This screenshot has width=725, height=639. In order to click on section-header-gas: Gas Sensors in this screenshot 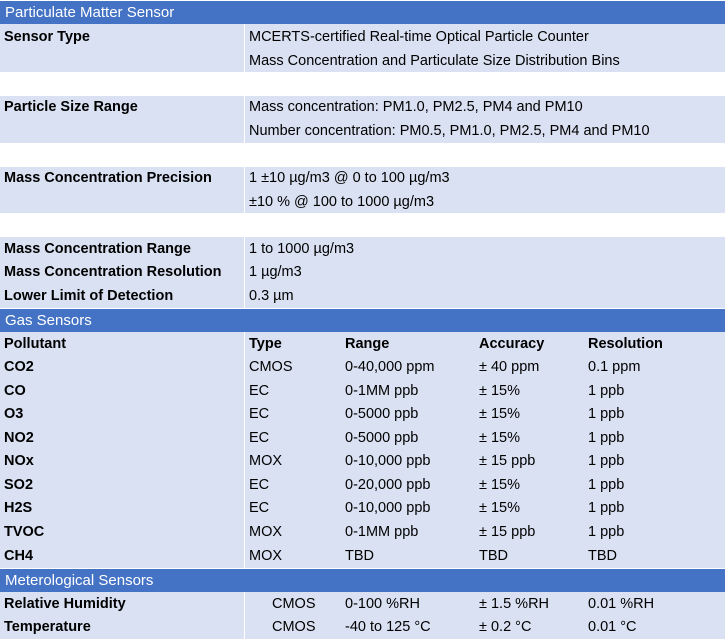, I will do `click(362, 320)`.